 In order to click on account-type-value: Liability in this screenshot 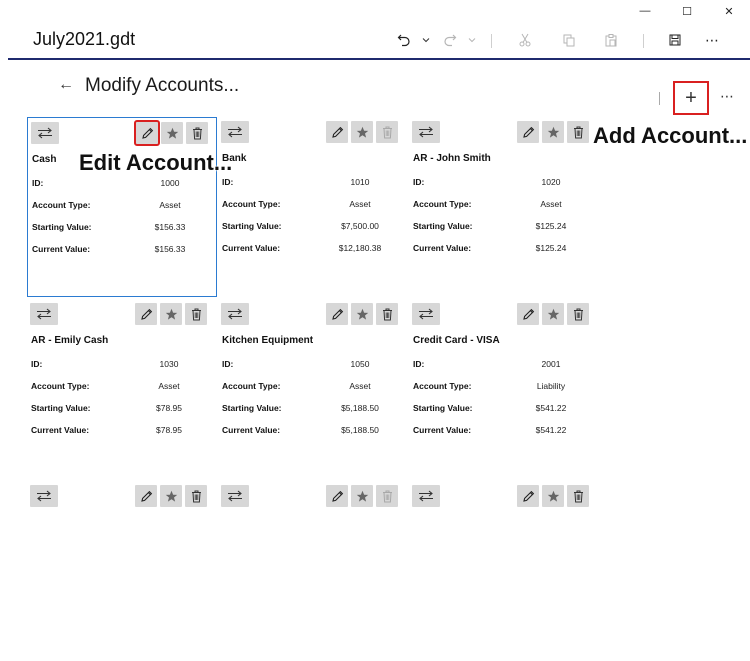, I will do `click(551, 386)`.